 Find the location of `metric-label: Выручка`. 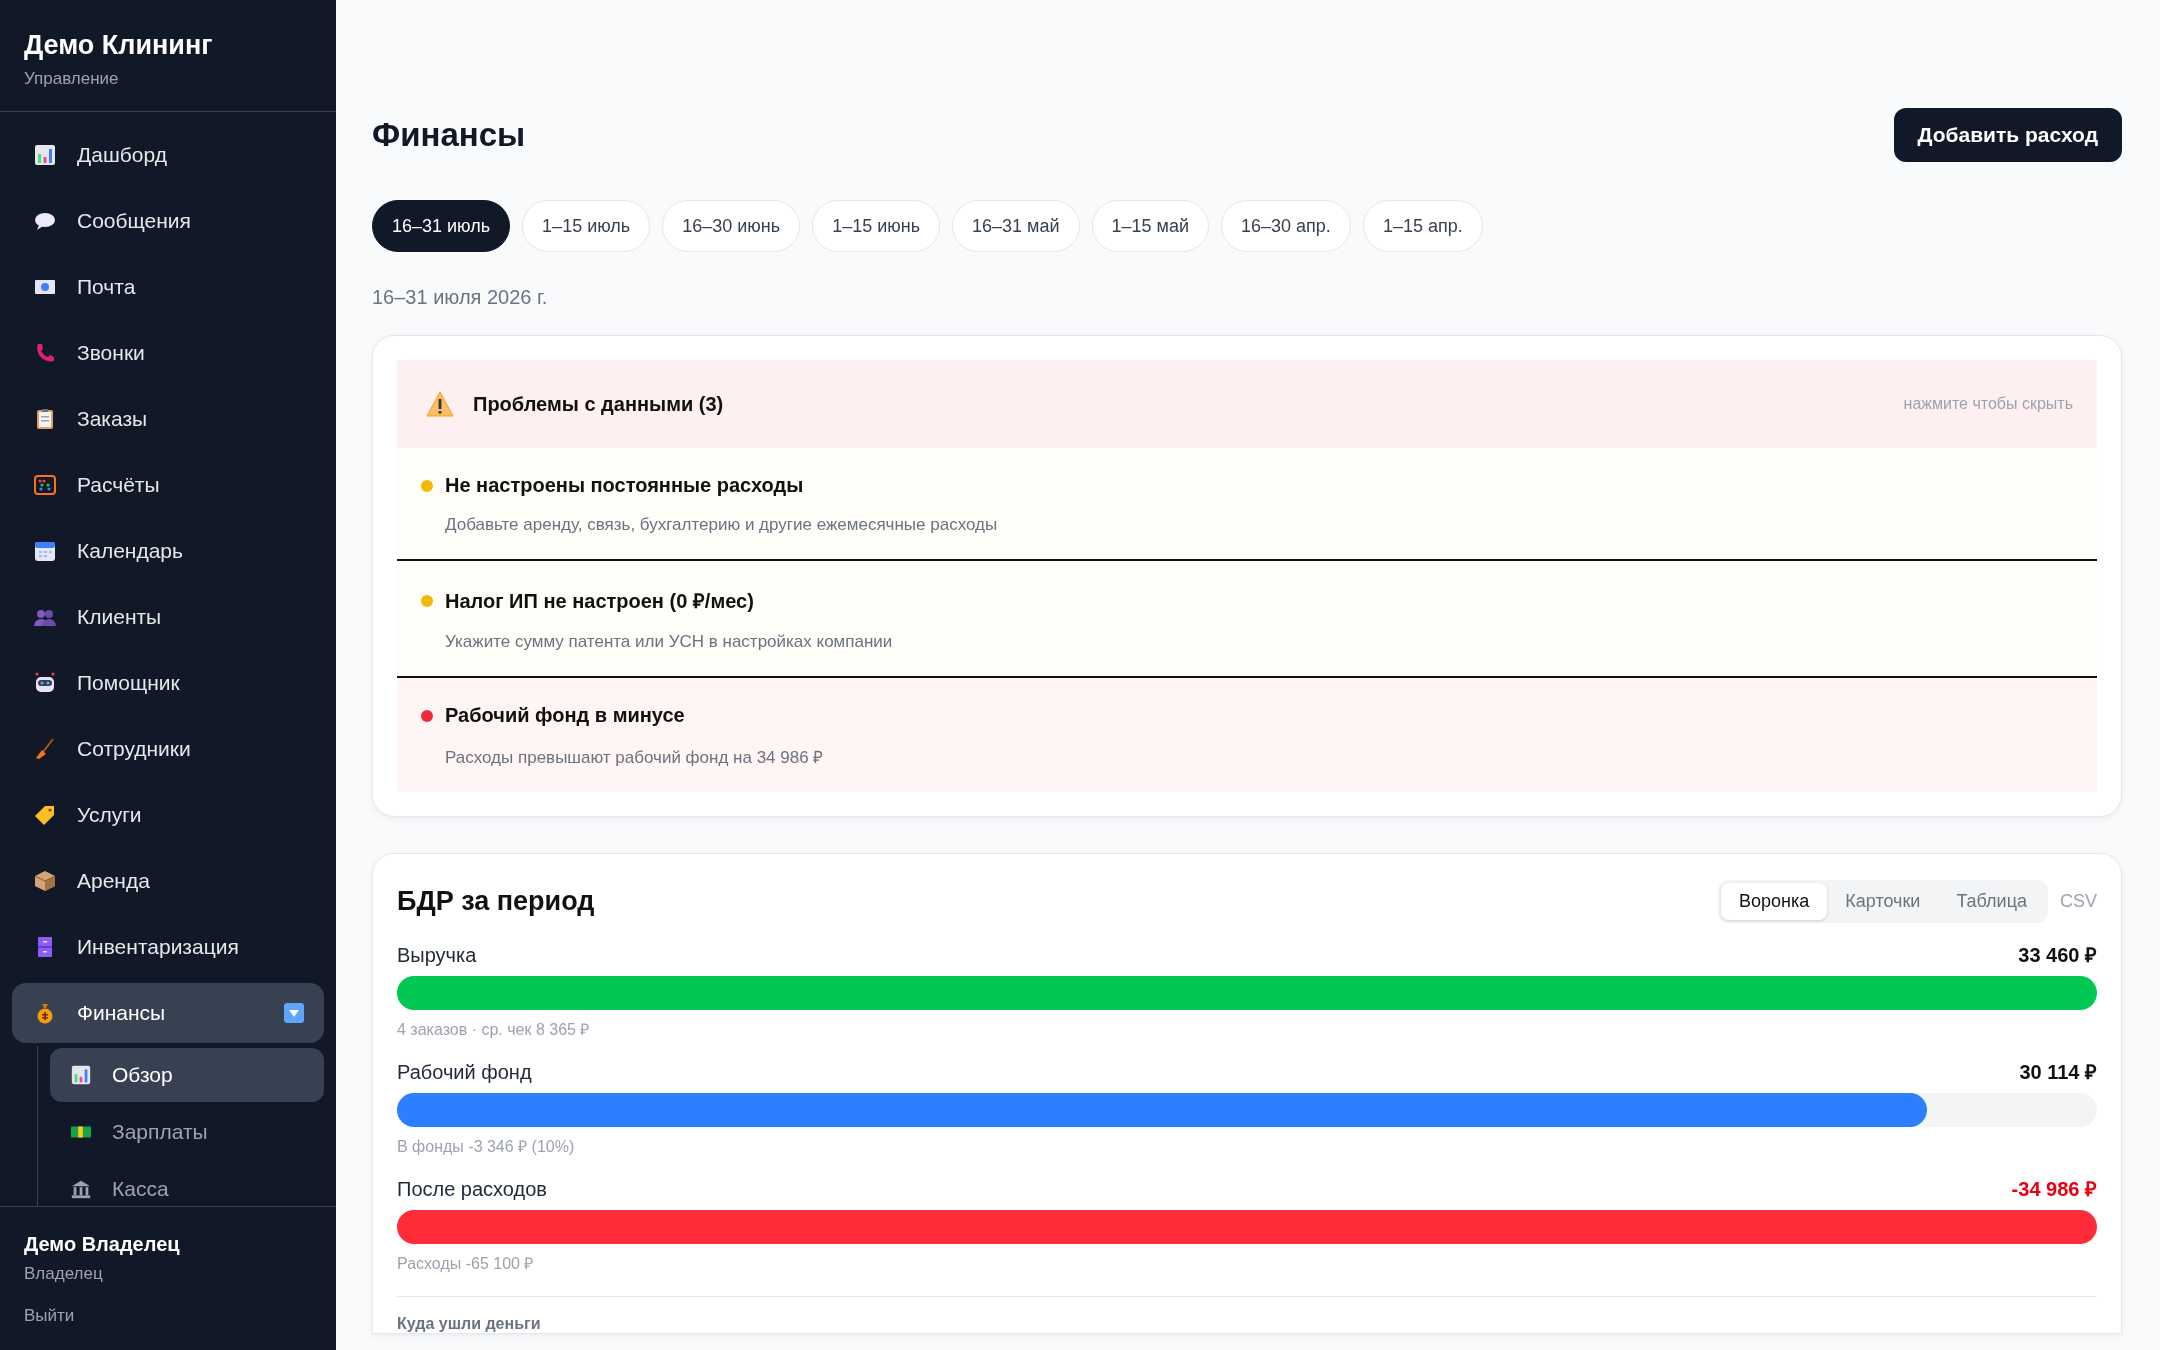

metric-label: Выручка is located at coordinates (437, 955).